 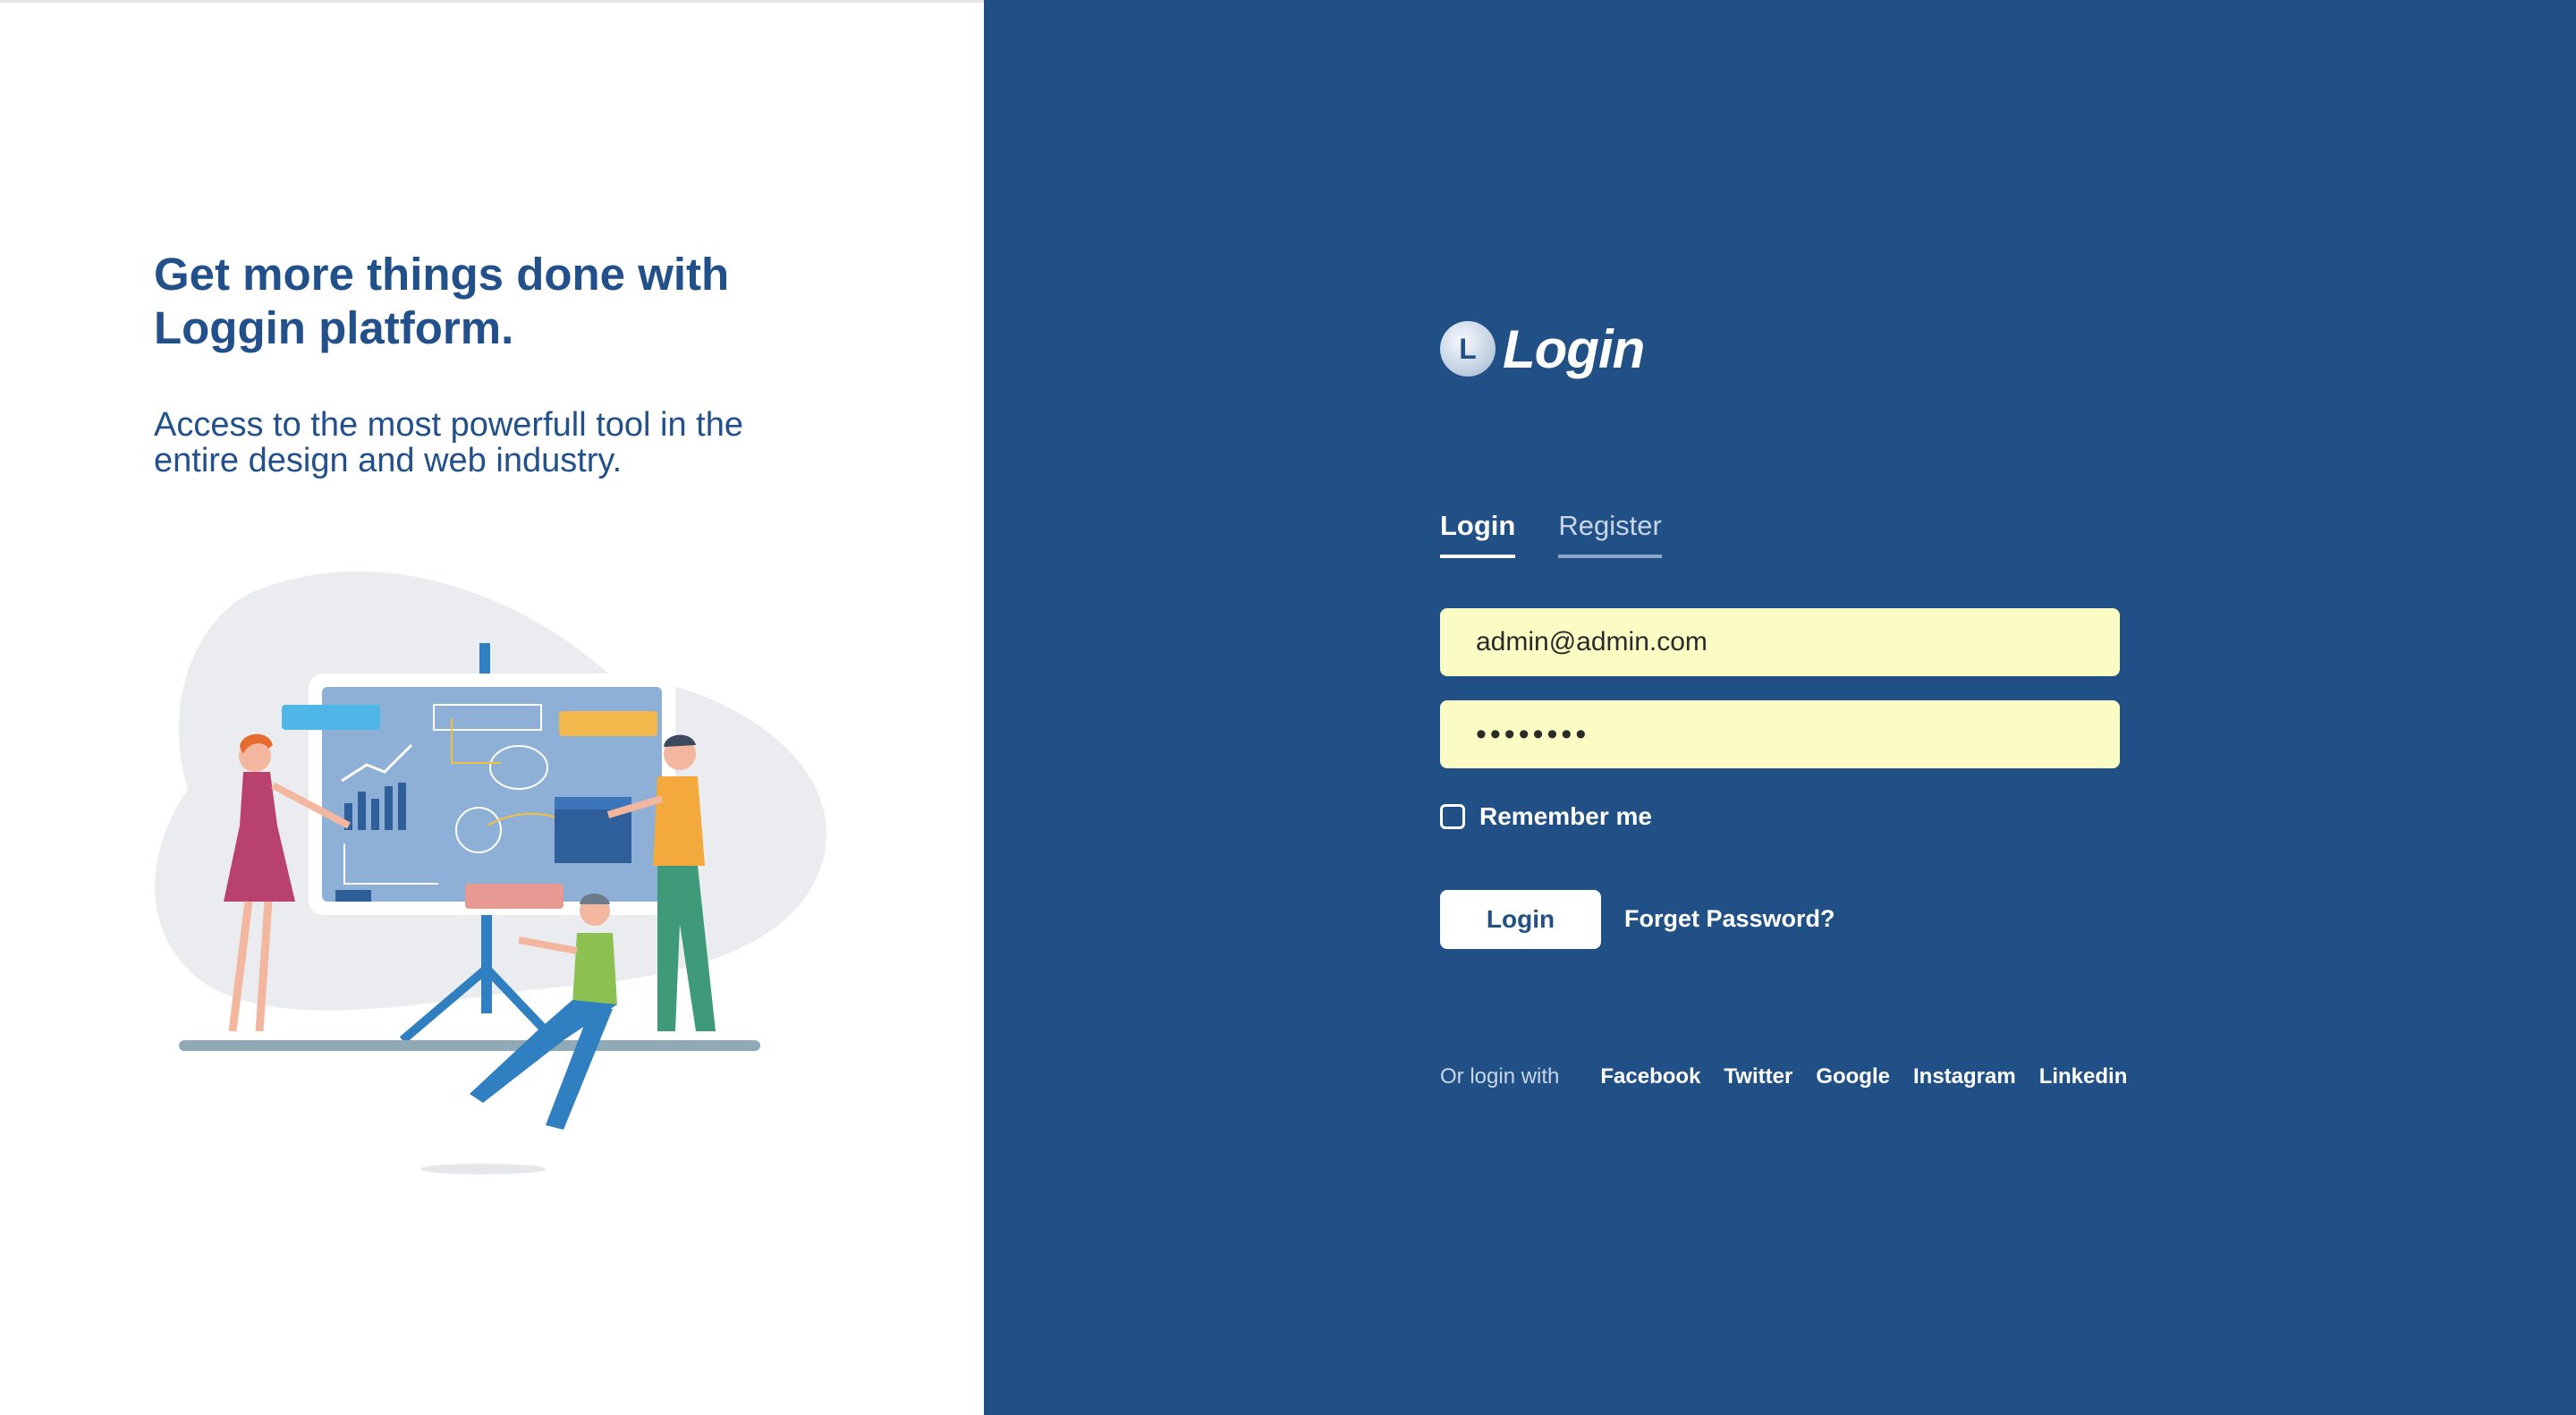 What do you see at coordinates (1610, 534) in the screenshot?
I see `tab-register: Register` at bounding box center [1610, 534].